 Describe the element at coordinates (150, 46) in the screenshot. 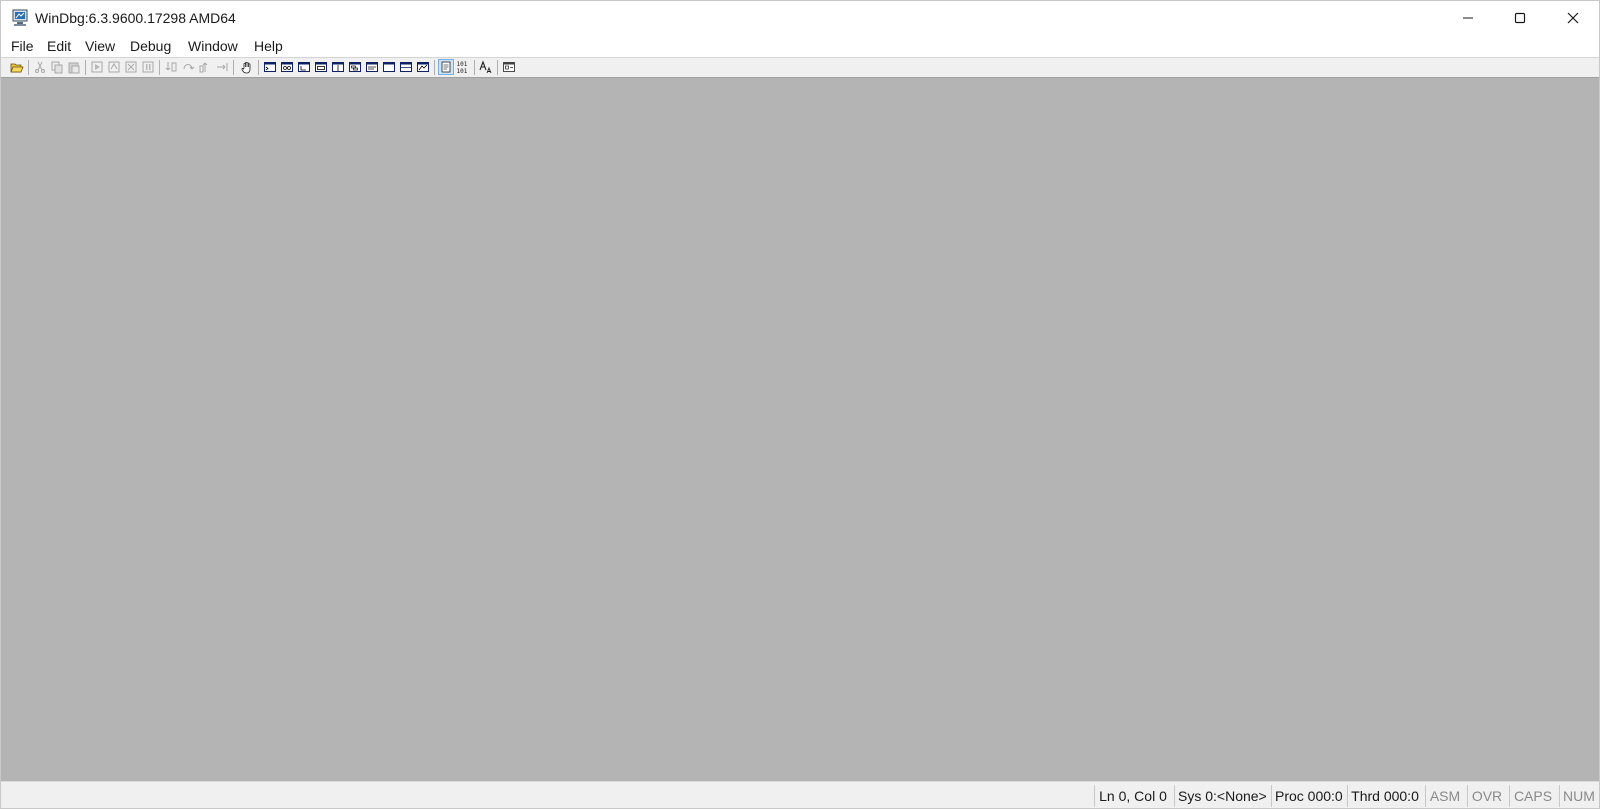

I see `menu-debug: Debug` at that location.